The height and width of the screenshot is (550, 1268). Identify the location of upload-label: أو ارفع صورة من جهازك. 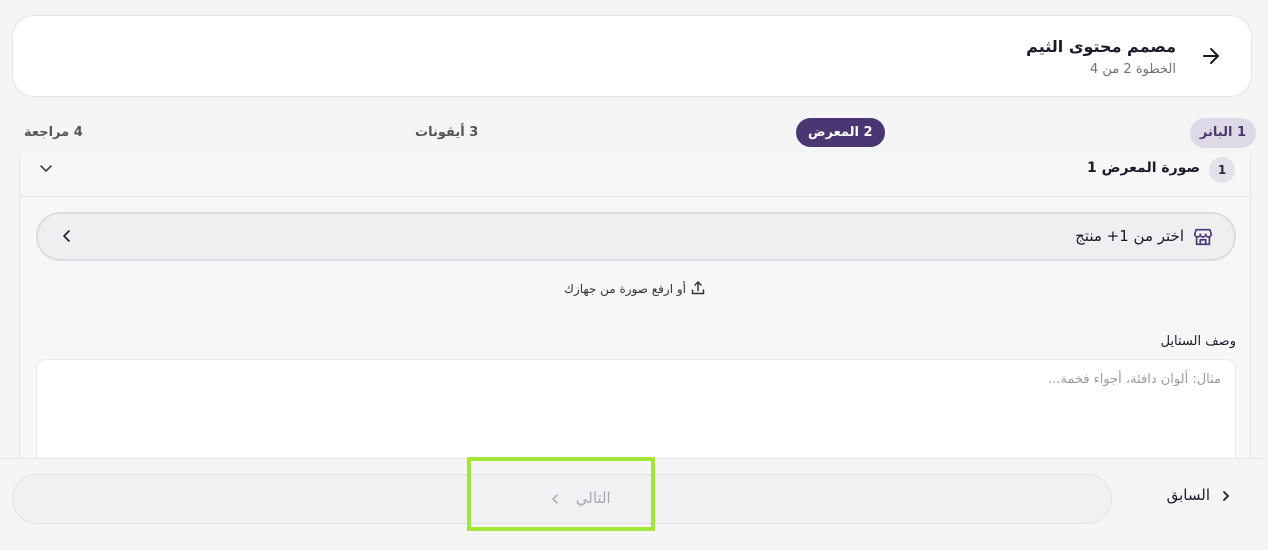
(625, 289).